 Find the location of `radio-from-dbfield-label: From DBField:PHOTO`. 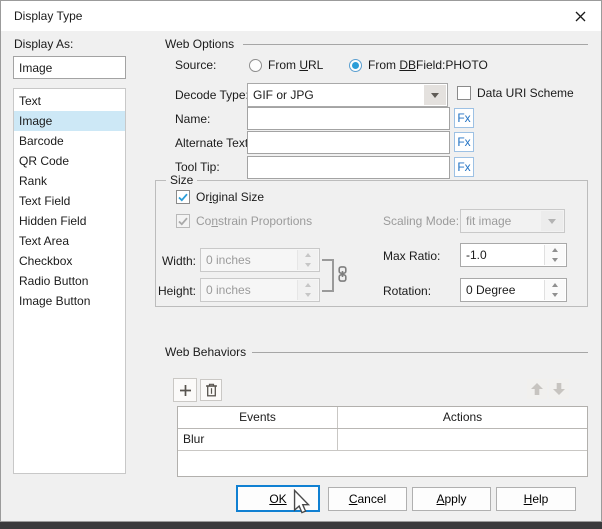

radio-from-dbfield-label: From DBField:PHOTO is located at coordinates (428, 64).